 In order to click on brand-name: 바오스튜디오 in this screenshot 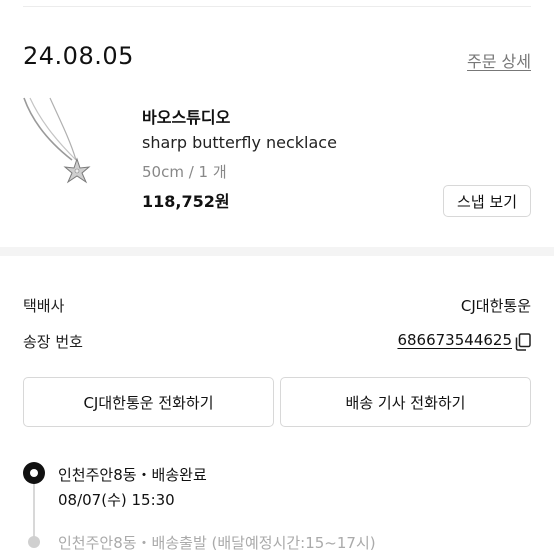, I will do `click(186, 116)`.